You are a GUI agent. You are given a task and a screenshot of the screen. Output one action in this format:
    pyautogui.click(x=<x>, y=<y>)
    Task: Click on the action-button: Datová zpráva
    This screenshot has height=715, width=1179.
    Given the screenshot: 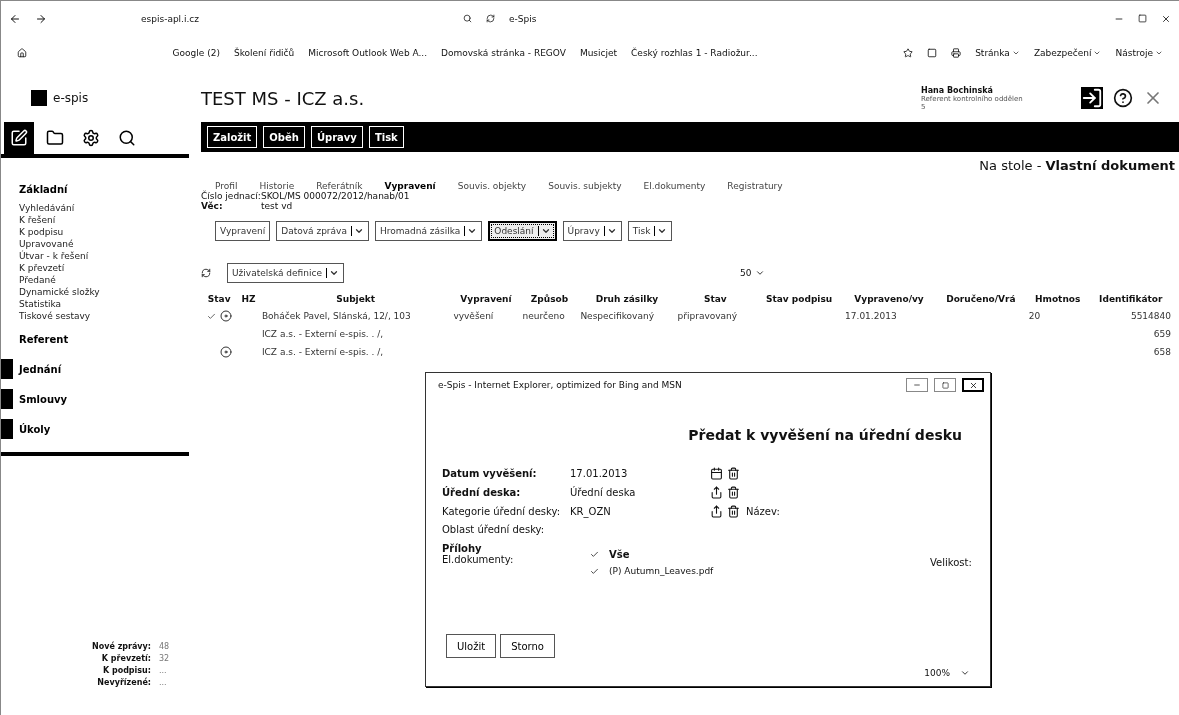 What is the action you would take?
    pyautogui.click(x=322, y=231)
    